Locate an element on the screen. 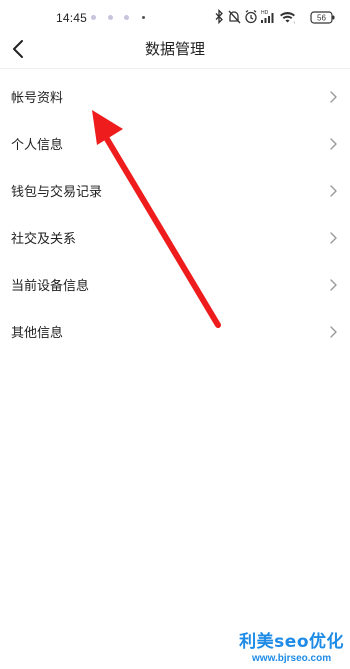 The width and height of the screenshot is (350, 669). page-title: 数据管理 is located at coordinates (174, 49).